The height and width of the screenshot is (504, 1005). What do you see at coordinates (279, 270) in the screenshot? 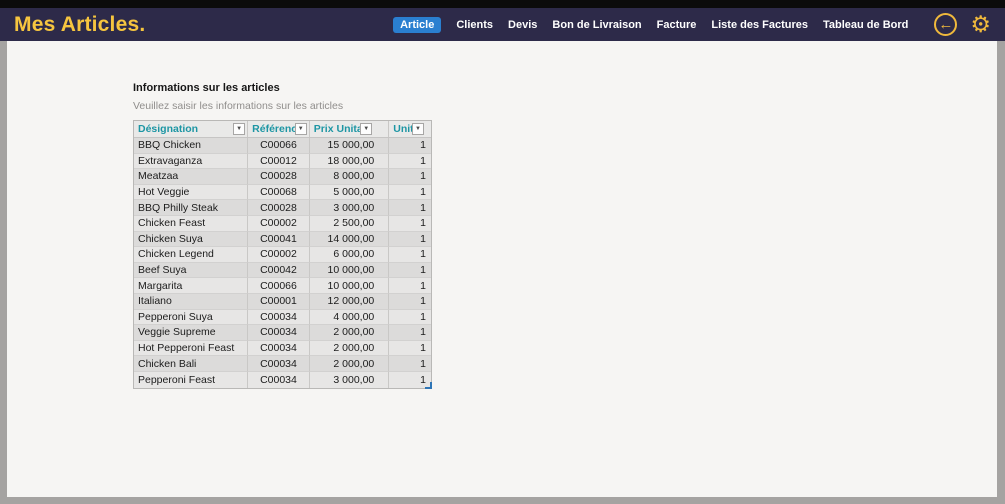
I see `table-cell: C00042` at bounding box center [279, 270].